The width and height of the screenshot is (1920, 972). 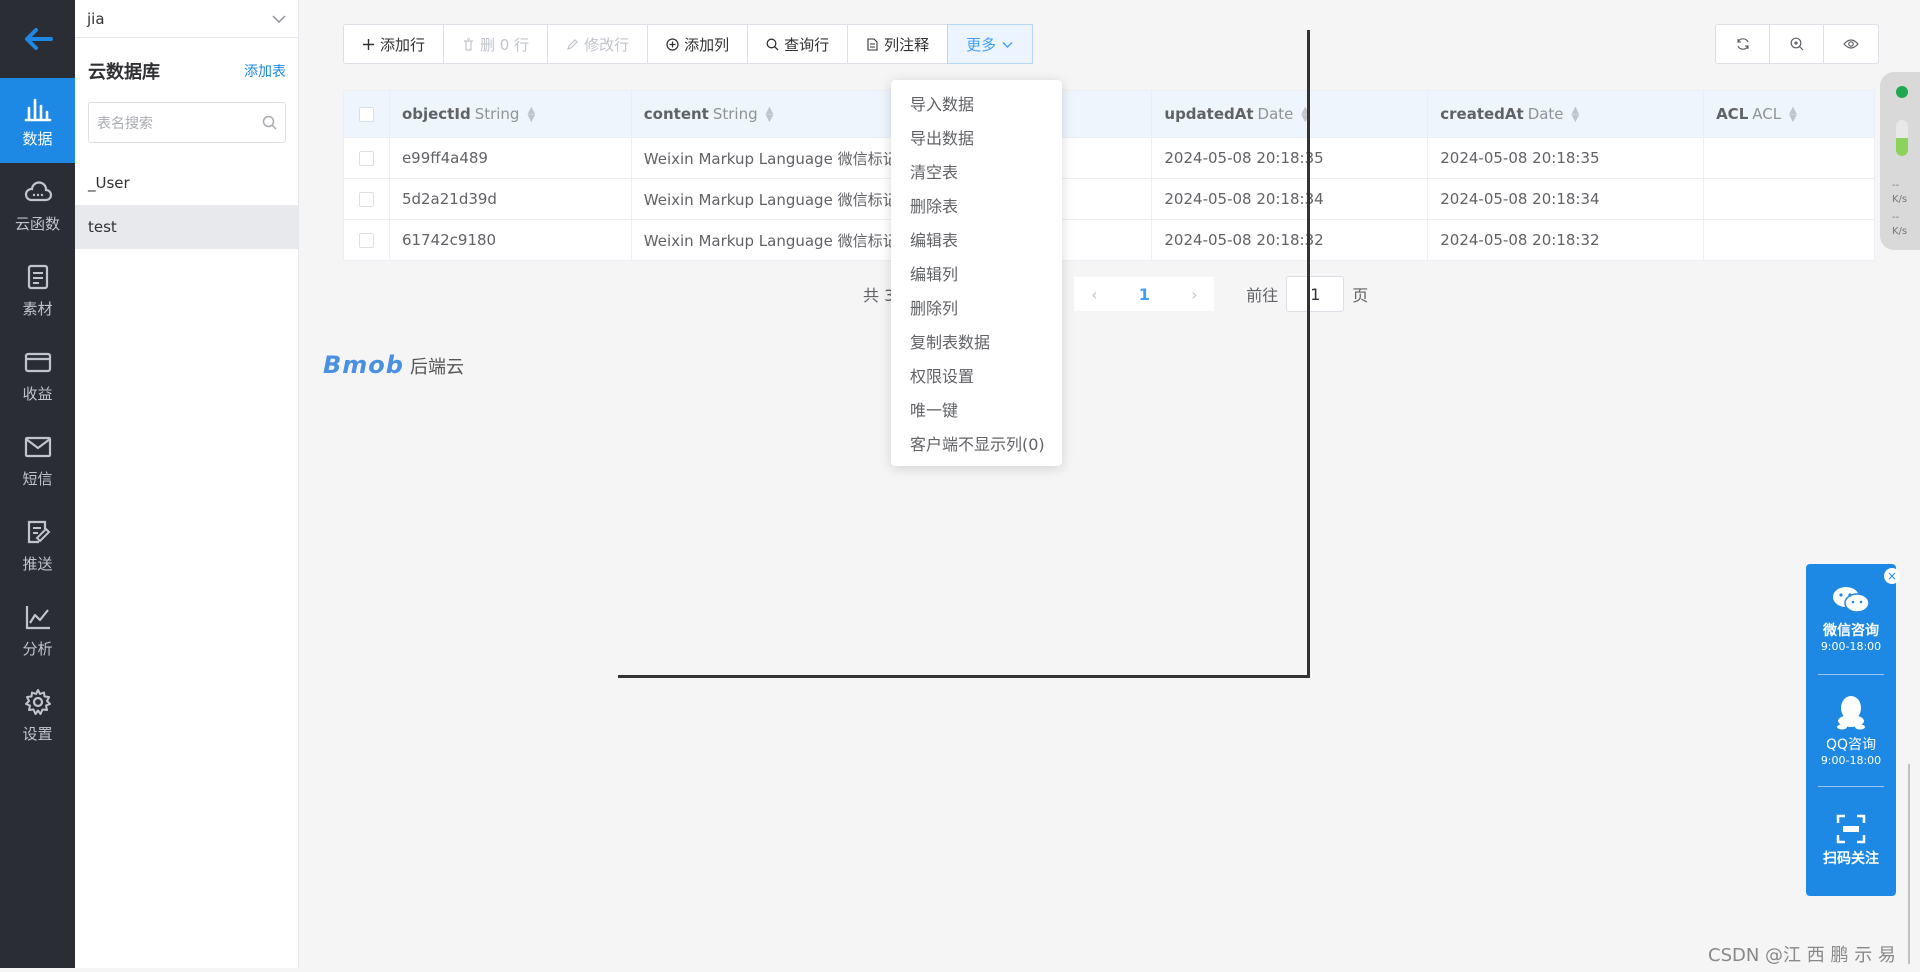 What do you see at coordinates (1566, 199) in the screenshot?
I see `cell-createdat: 2024-05-08 20:18:34` at bounding box center [1566, 199].